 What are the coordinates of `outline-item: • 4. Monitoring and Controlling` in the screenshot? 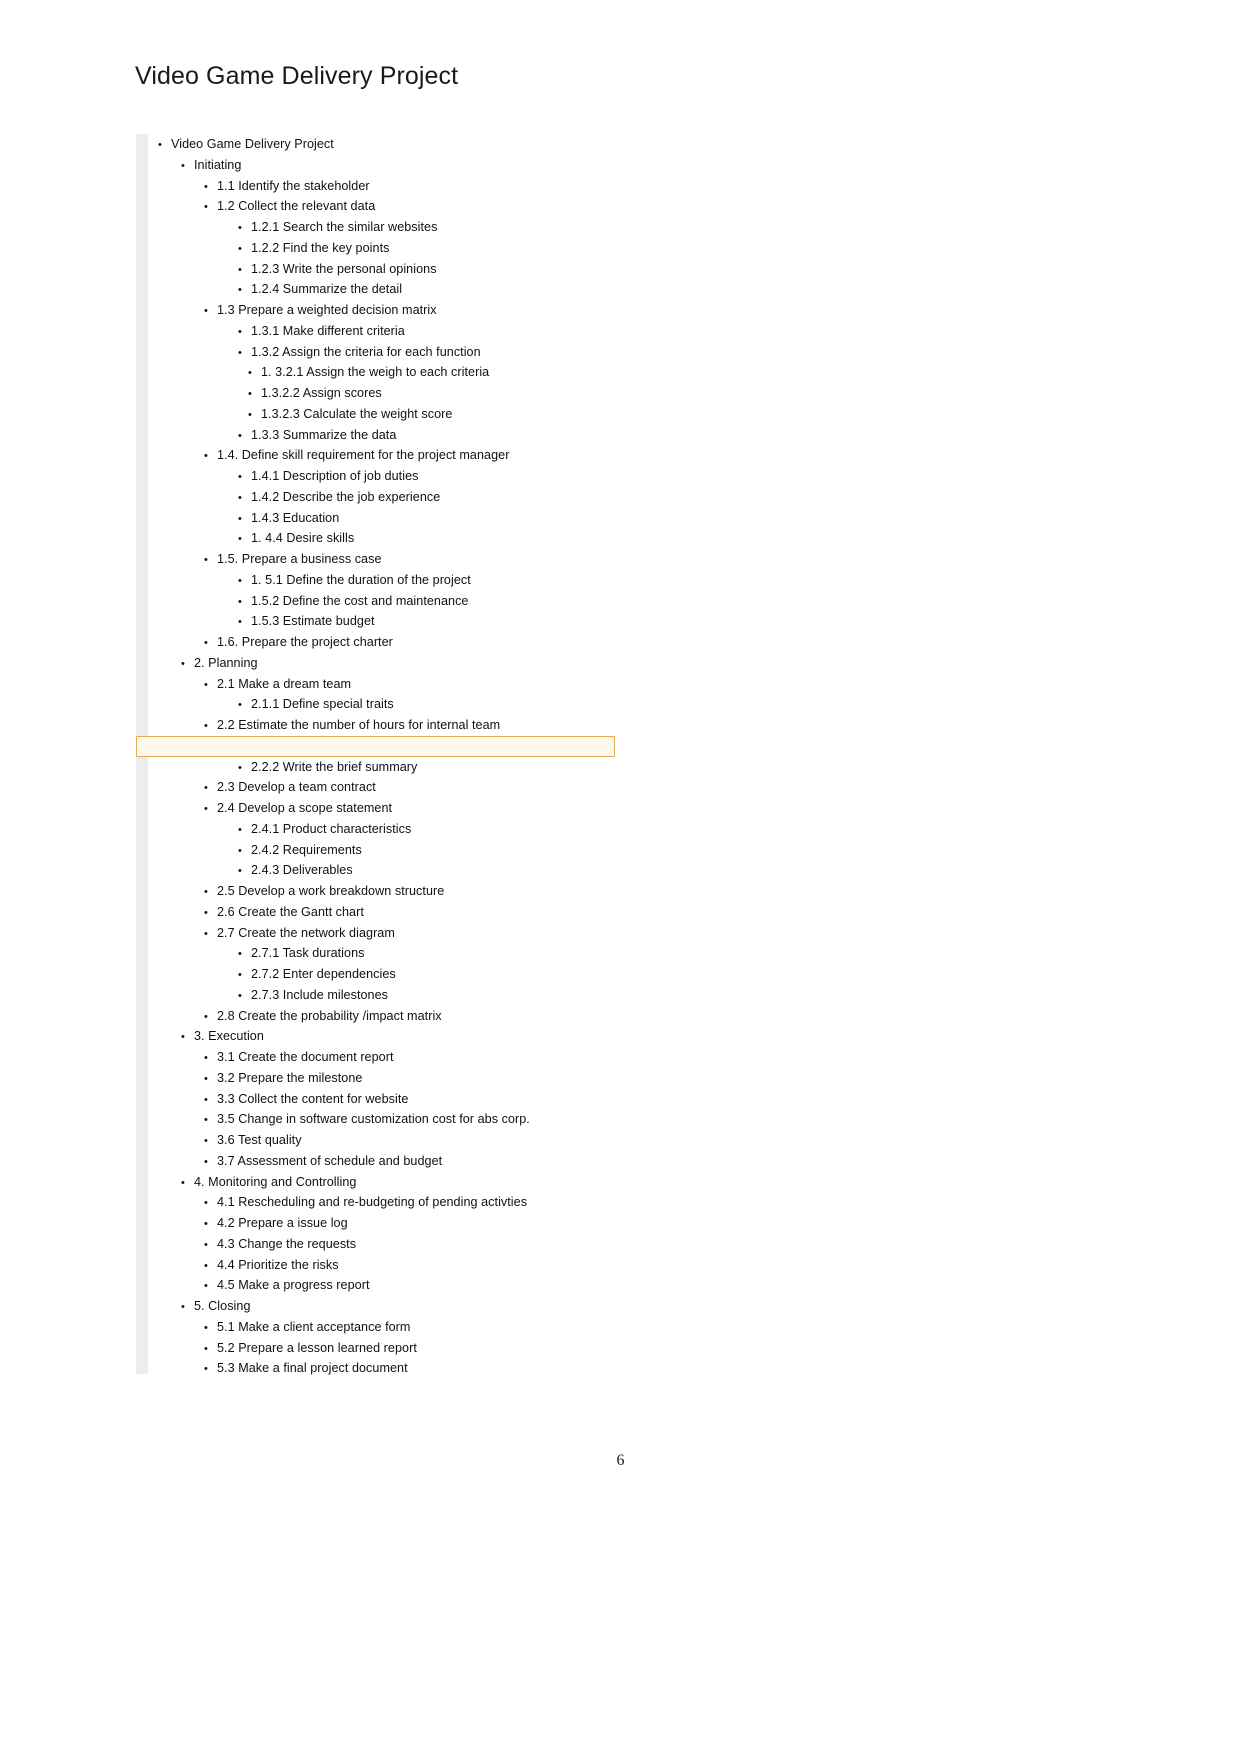 It's located at (598, 1182).